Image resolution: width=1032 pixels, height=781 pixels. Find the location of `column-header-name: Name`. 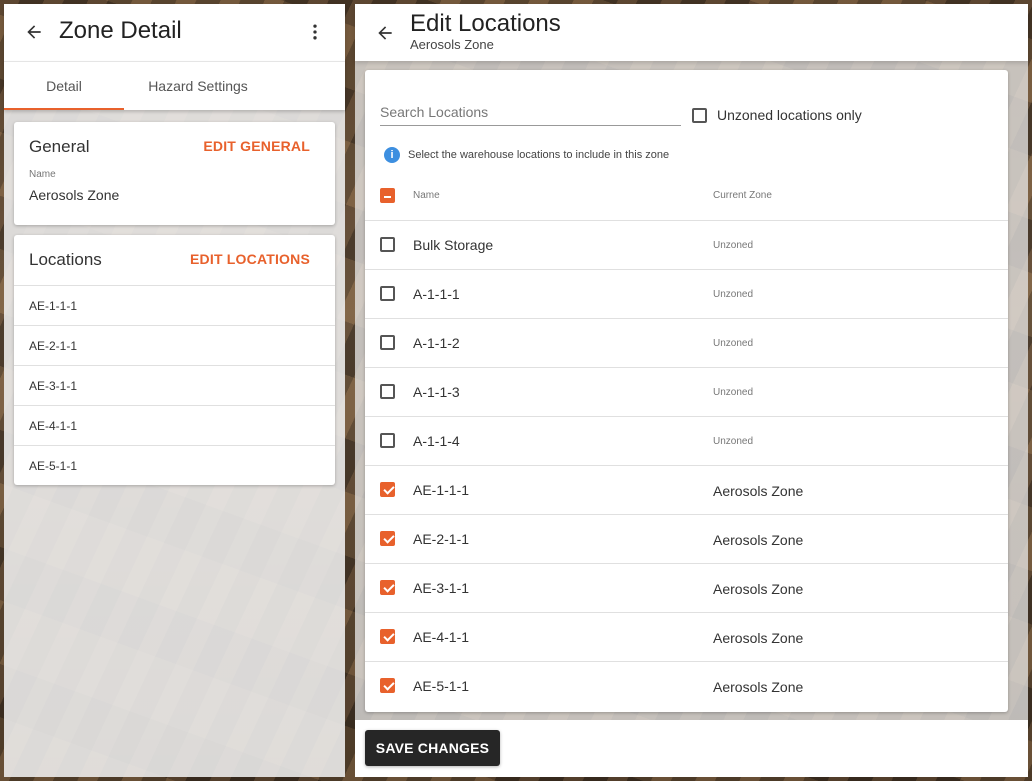

column-header-name: Name is located at coordinates (426, 195).